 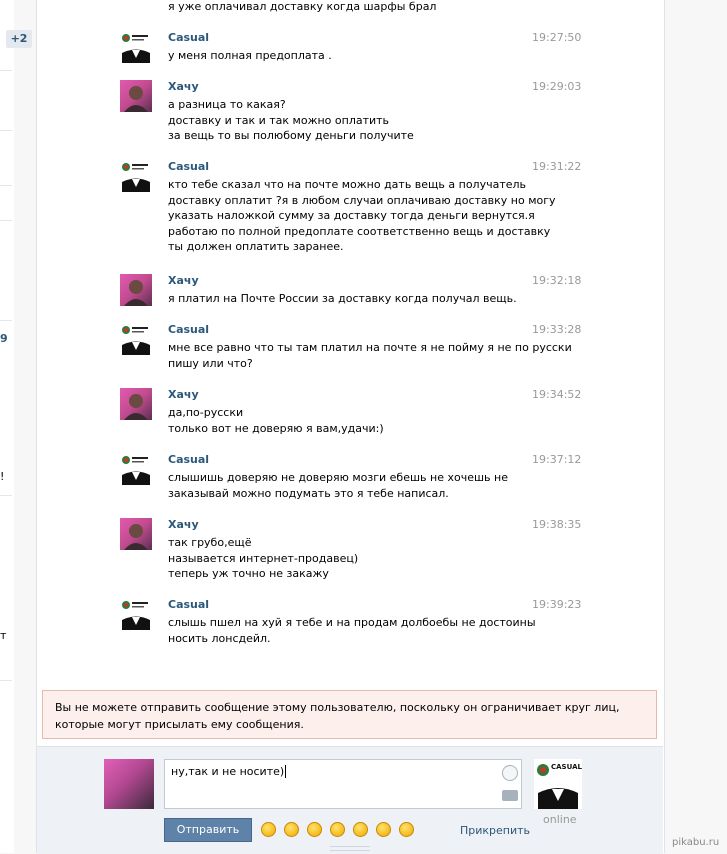 What do you see at coordinates (268, 829) in the screenshot?
I see `emoji-grin-icon` at bounding box center [268, 829].